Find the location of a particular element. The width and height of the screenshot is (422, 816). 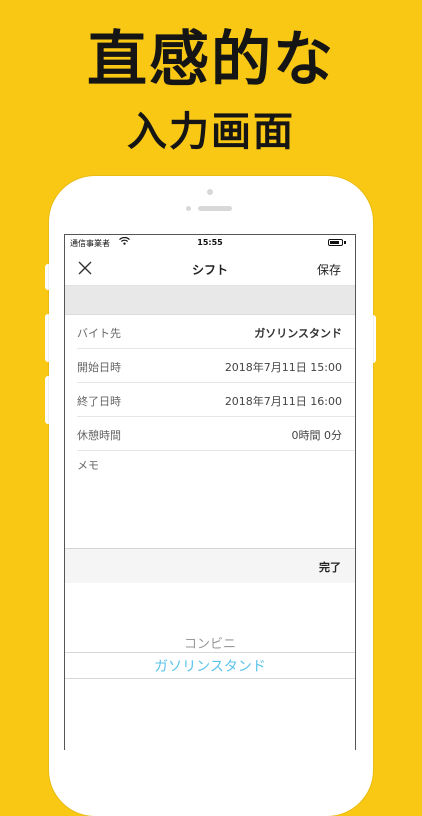

battery-icon is located at coordinates (335, 242).